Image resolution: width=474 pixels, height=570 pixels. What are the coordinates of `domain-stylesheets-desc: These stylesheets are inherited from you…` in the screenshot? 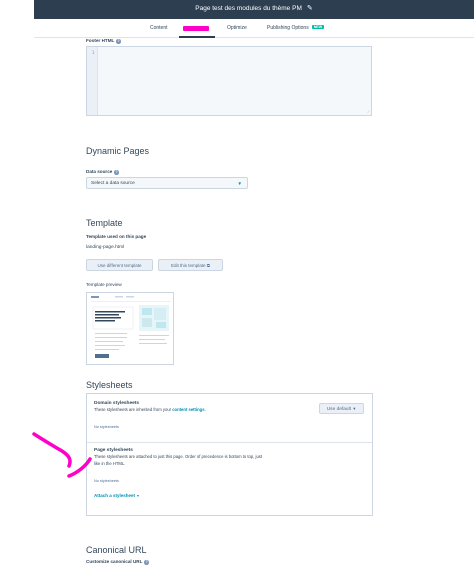 It's located at (150, 410).